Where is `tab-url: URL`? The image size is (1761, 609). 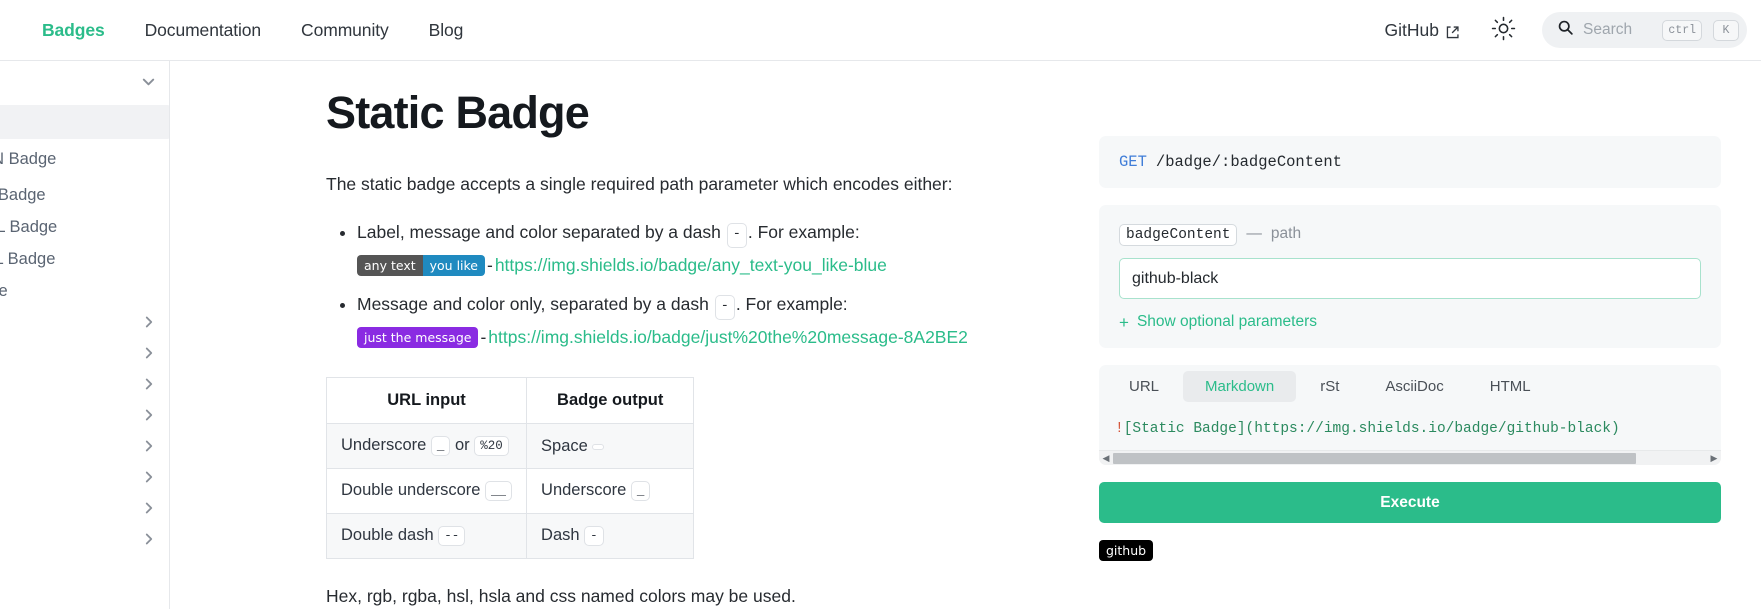
tab-url: URL is located at coordinates (1144, 386).